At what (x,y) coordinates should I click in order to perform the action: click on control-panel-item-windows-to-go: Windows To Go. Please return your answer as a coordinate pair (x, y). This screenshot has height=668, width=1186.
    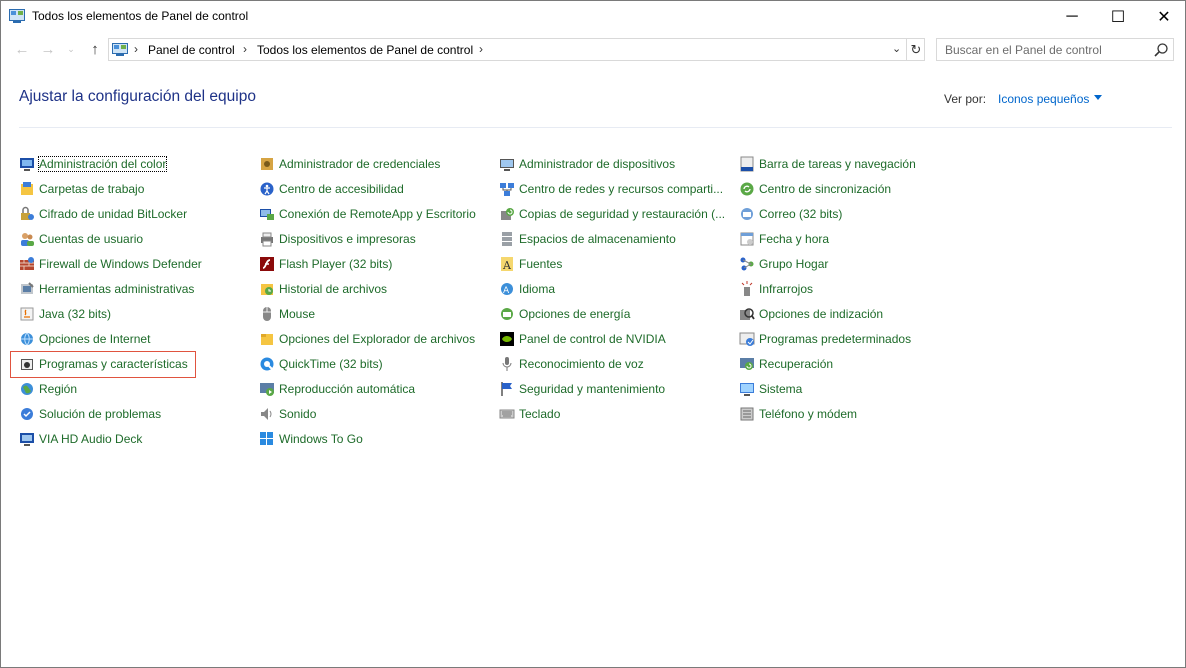
    Looking at the image, I should click on (311, 439).